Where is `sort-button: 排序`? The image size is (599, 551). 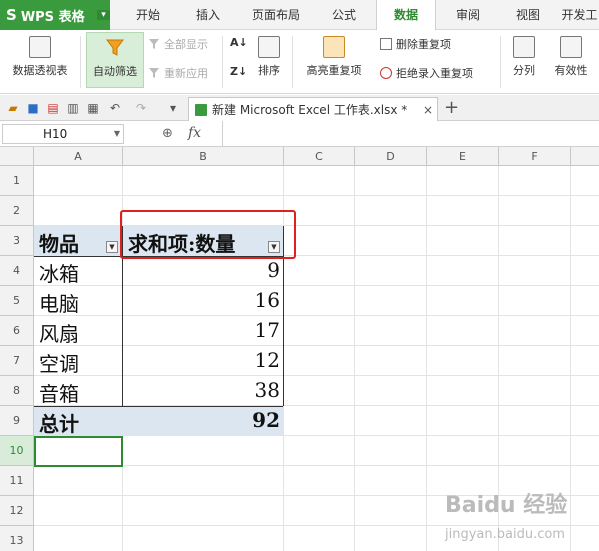
sort-button: 排序 is located at coordinates (269, 57).